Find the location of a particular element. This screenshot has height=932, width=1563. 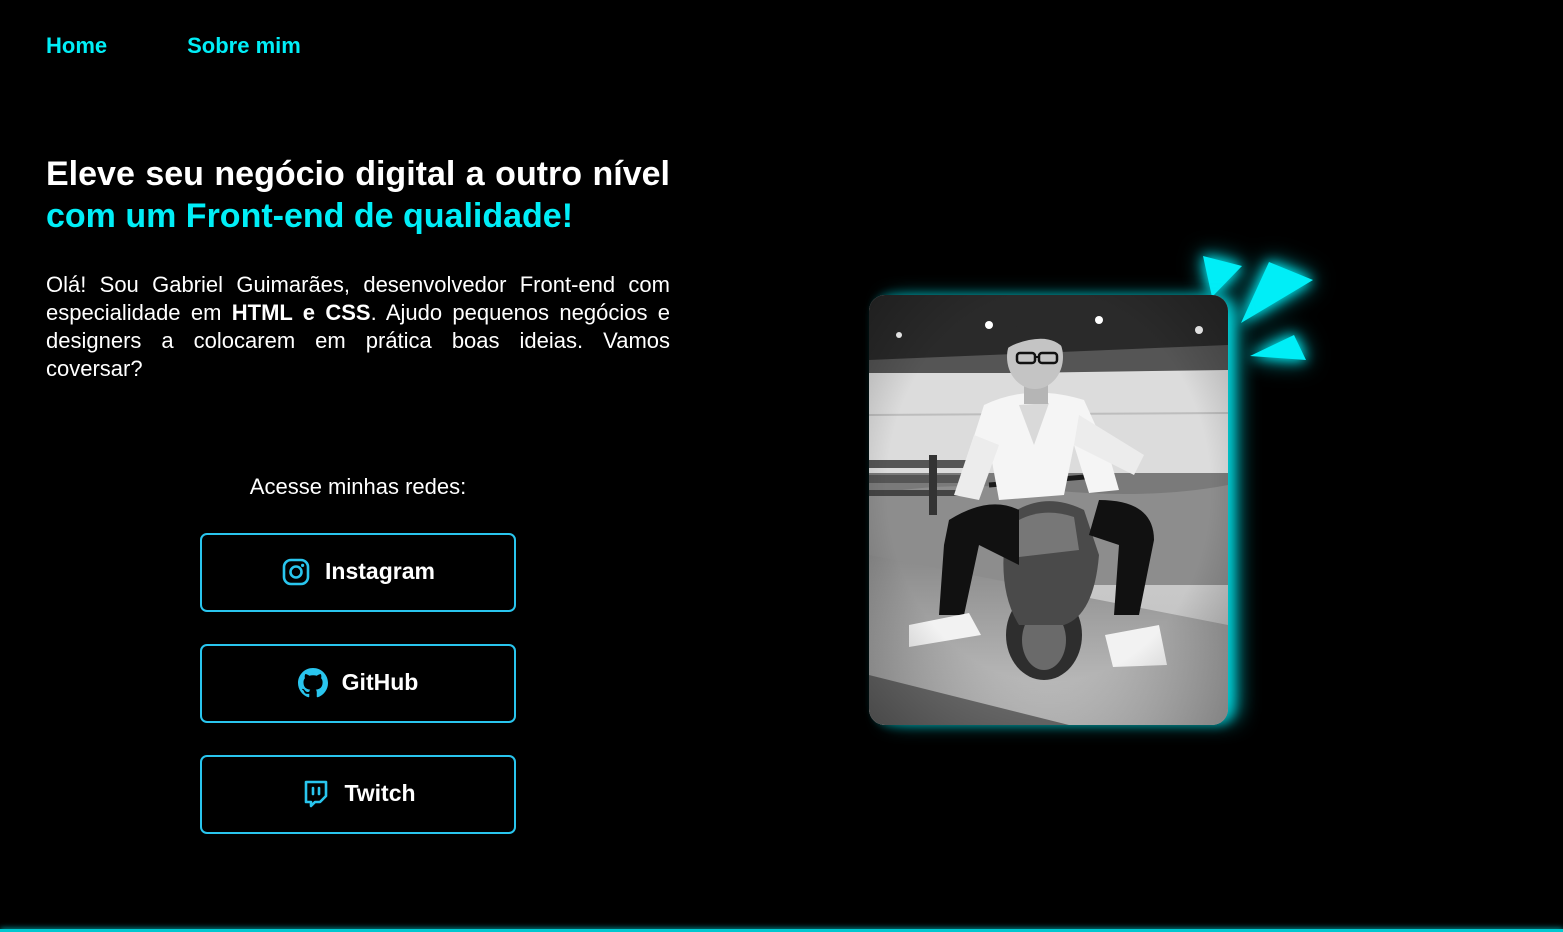

nav-link-about: Sobre mim is located at coordinates (244, 46).